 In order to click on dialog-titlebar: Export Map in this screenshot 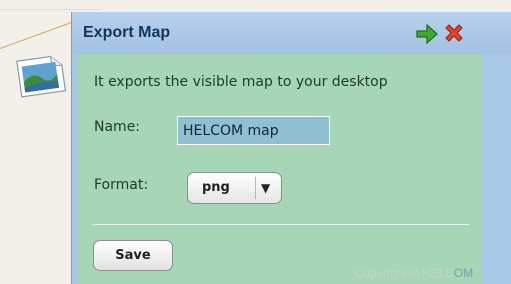, I will do `click(291, 33)`.